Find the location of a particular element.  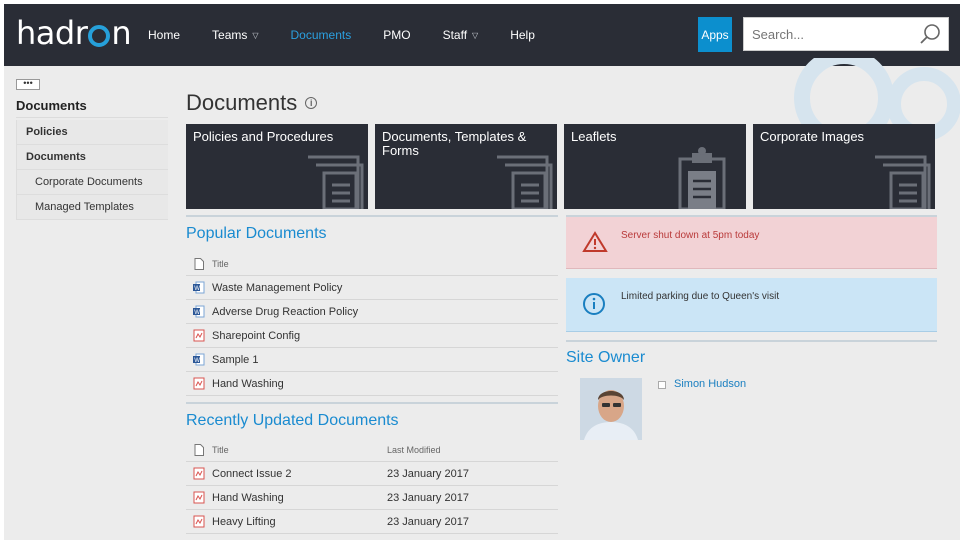

table-row: W Adverse Drug Reaction Policy is located at coordinates (372, 312).